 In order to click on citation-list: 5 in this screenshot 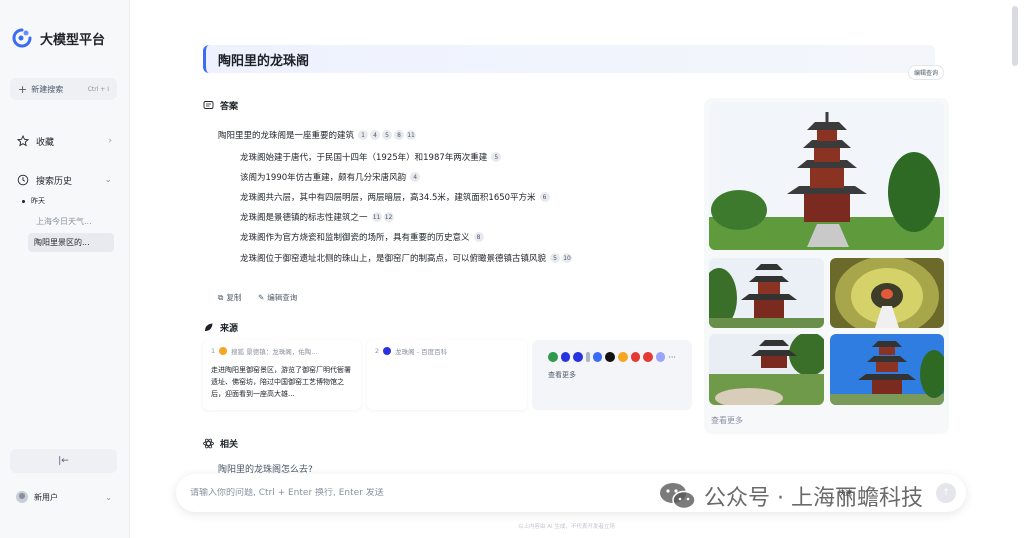, I will do `click(496, 157)`.